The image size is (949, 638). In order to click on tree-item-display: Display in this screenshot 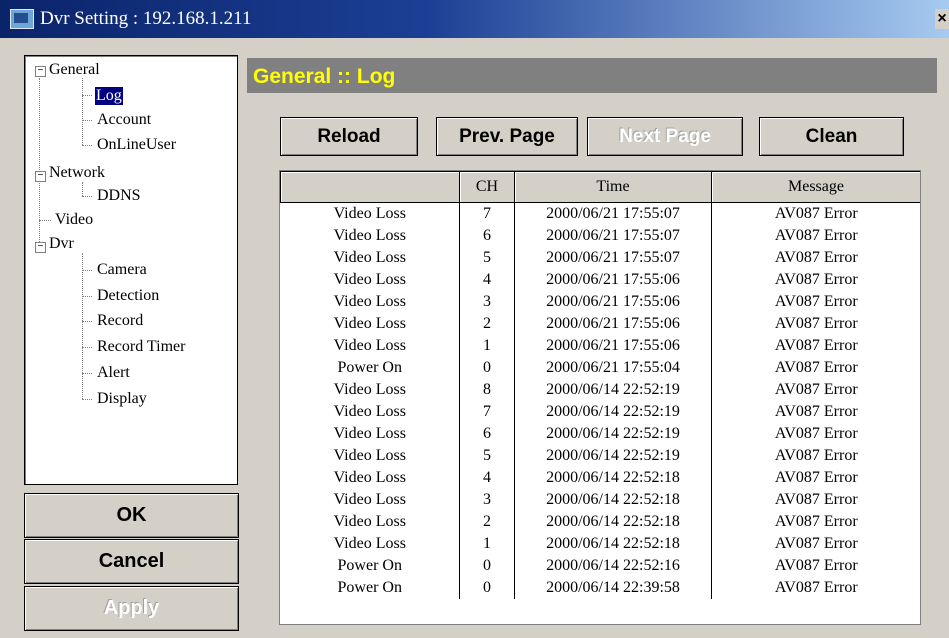, I will do `click(122, 399)`.